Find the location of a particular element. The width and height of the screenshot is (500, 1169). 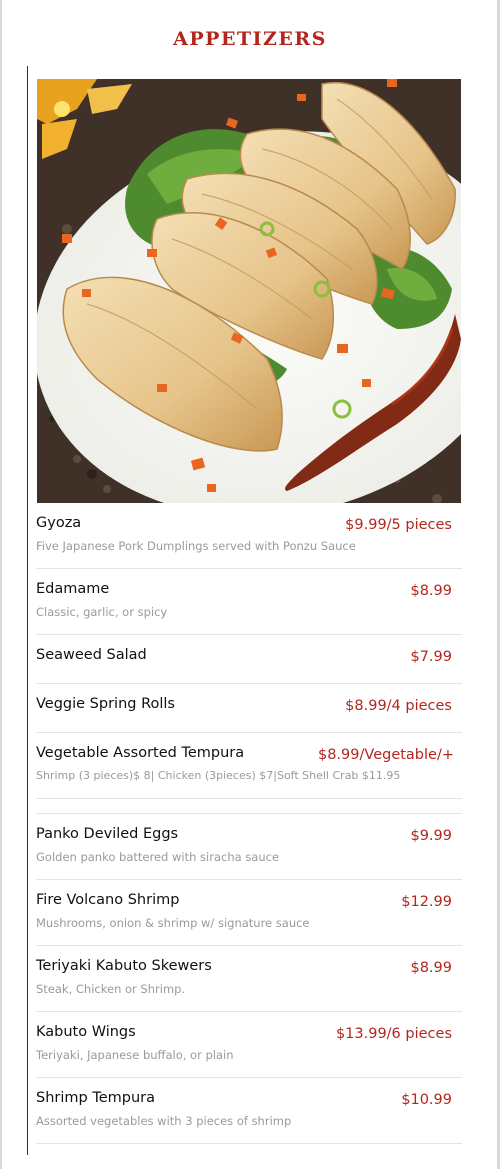

item-name: Kabuto Wings is located at coordinates (86, 1032).